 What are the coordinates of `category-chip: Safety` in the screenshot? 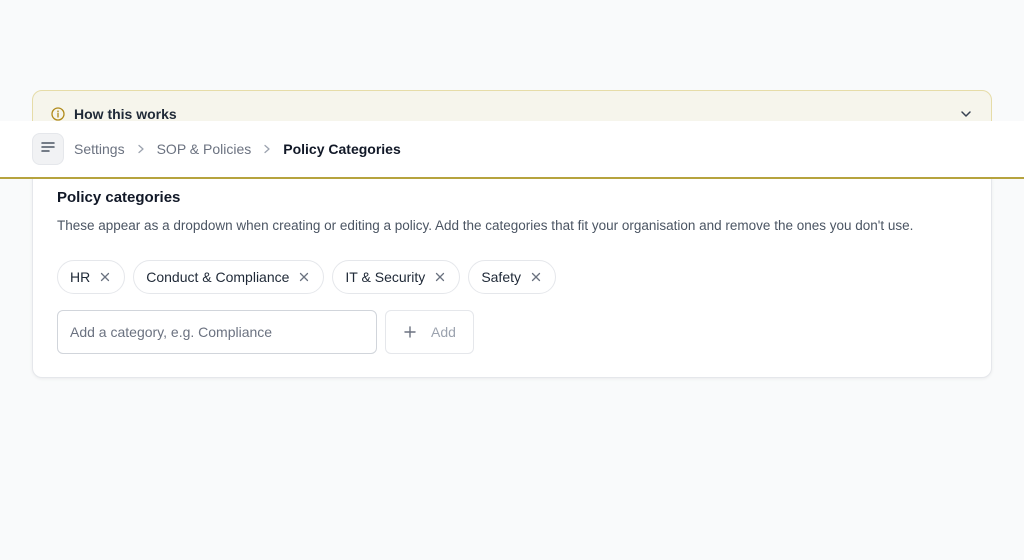 It's located at (512, 277).